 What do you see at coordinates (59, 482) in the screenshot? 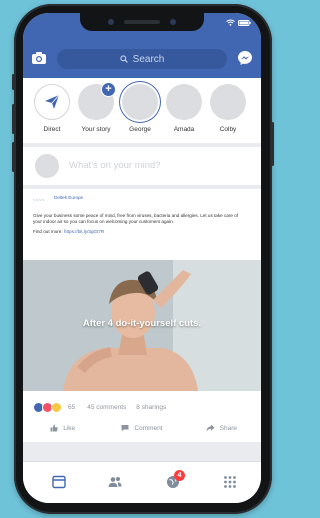
I see `news-feed-tab-icon` at bounding box center [59, 482].